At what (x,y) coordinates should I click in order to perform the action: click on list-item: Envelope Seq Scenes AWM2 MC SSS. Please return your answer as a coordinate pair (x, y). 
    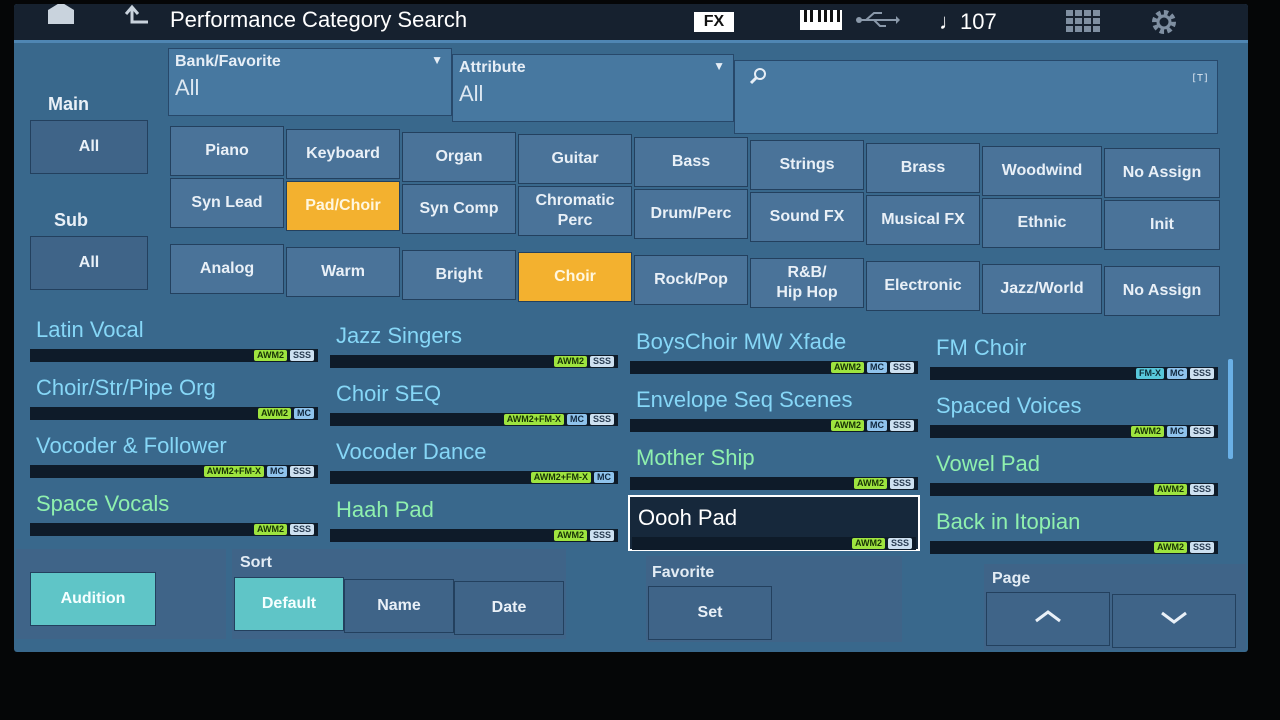
    Looking at the image, I should click on (774, 407).